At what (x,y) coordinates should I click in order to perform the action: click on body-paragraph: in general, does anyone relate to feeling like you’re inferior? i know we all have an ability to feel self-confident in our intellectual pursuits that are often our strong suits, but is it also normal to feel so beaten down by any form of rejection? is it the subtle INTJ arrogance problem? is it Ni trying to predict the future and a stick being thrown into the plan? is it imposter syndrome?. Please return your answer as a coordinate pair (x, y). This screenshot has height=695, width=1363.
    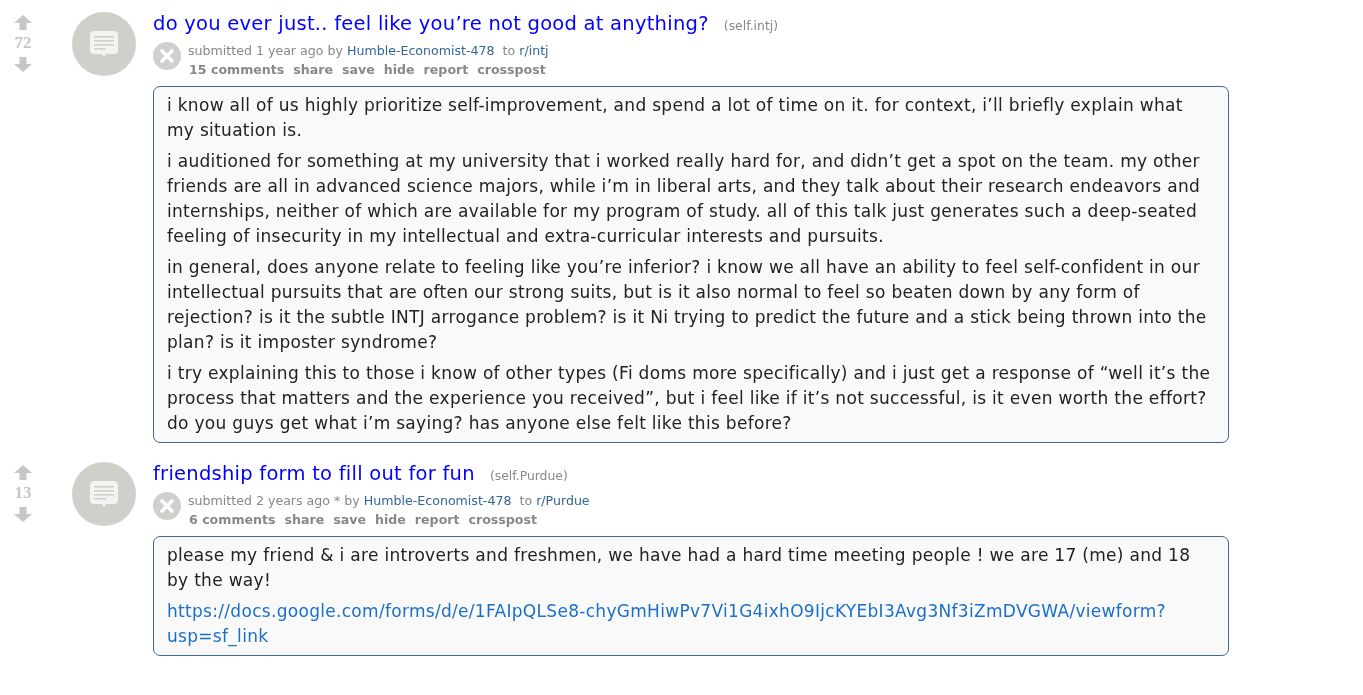
    Looking at the image, I should click on (687, 305).